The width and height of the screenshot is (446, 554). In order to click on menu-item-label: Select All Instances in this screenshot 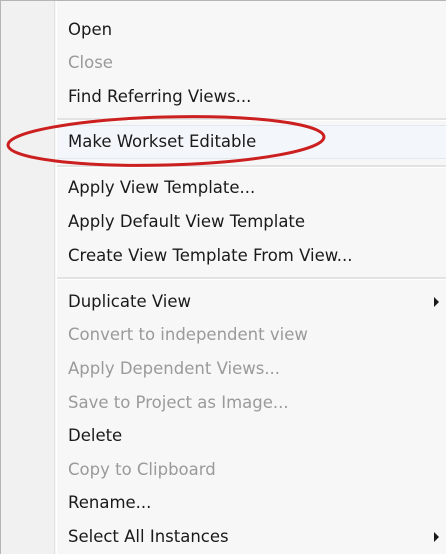, I will do `click(148, 536)`.